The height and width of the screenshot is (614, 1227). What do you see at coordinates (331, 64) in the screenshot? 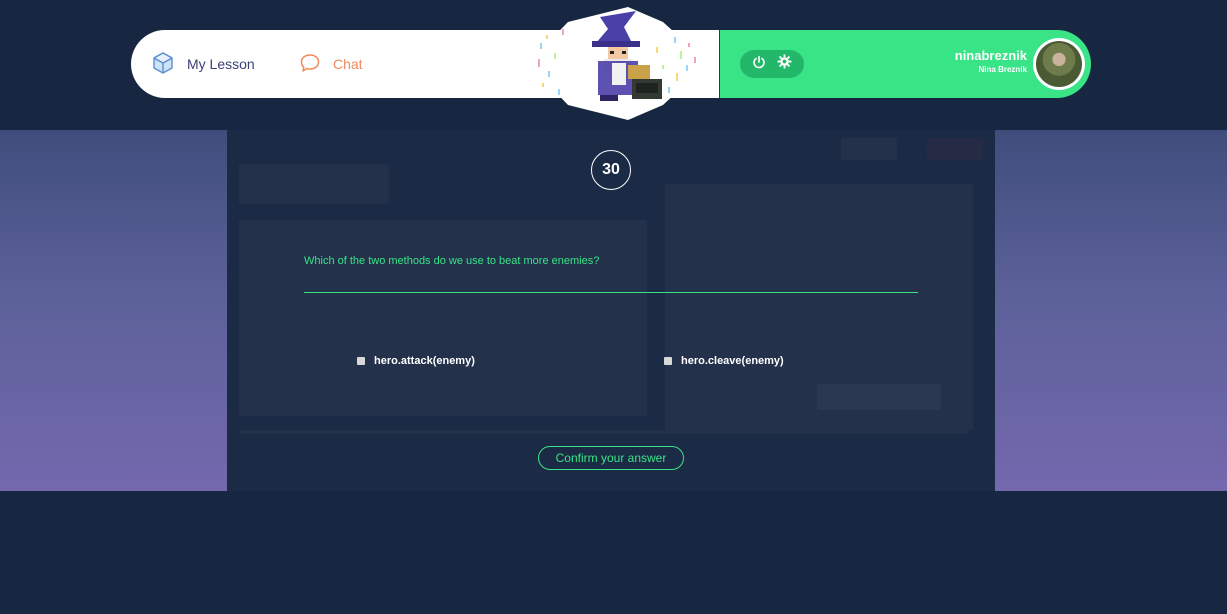
I see `nav-chat: Chat` at bounding box center [331, 64].